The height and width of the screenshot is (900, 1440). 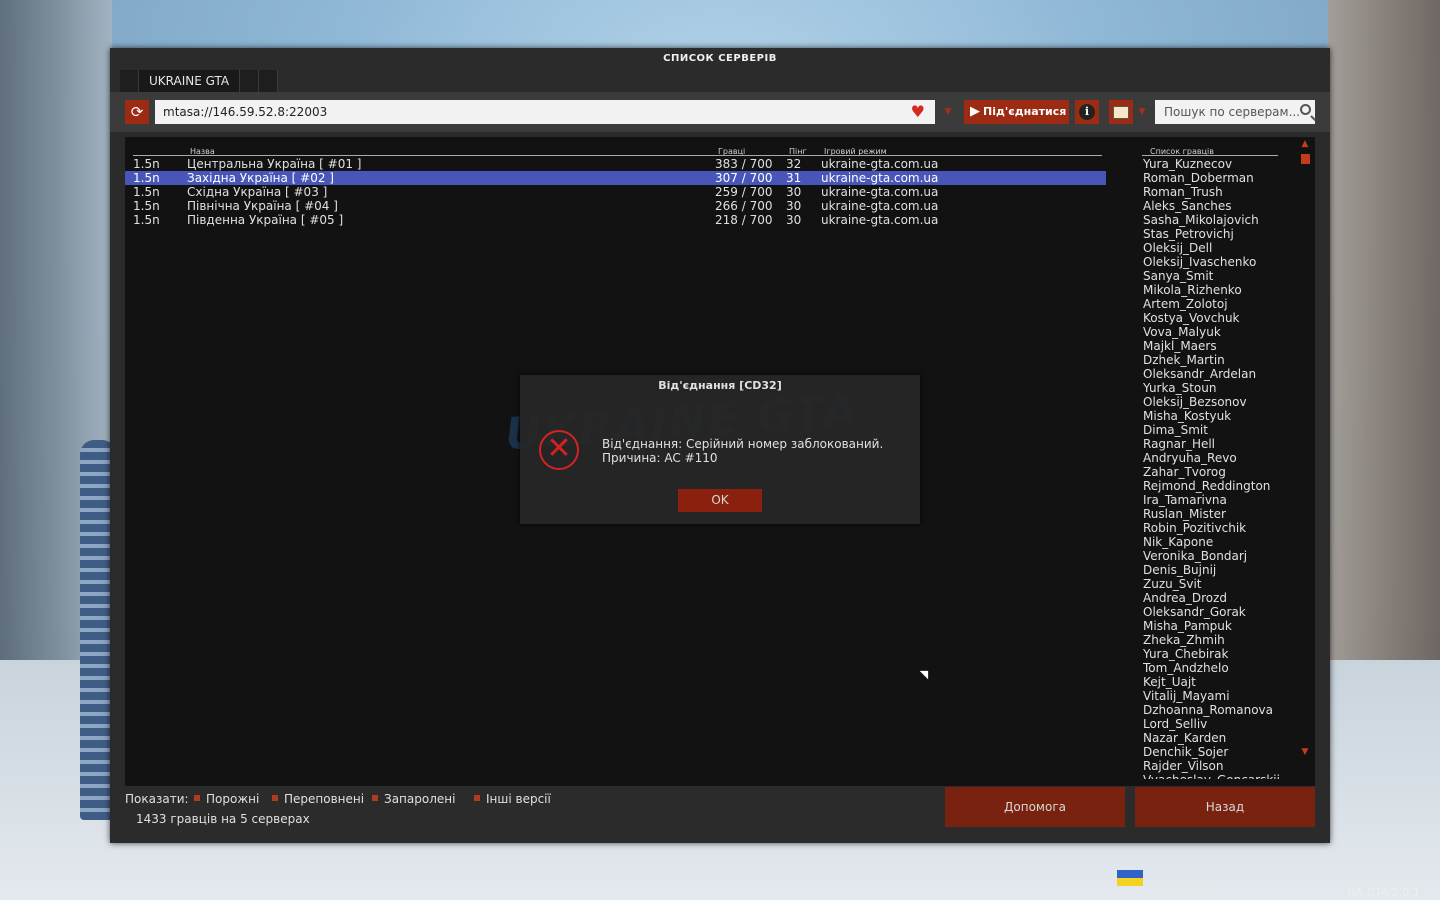 What do you see at coordinates (1305, 752) in the screenshot?
I see `scroll-down-button: ▼` at bounding box center [1305, 752].